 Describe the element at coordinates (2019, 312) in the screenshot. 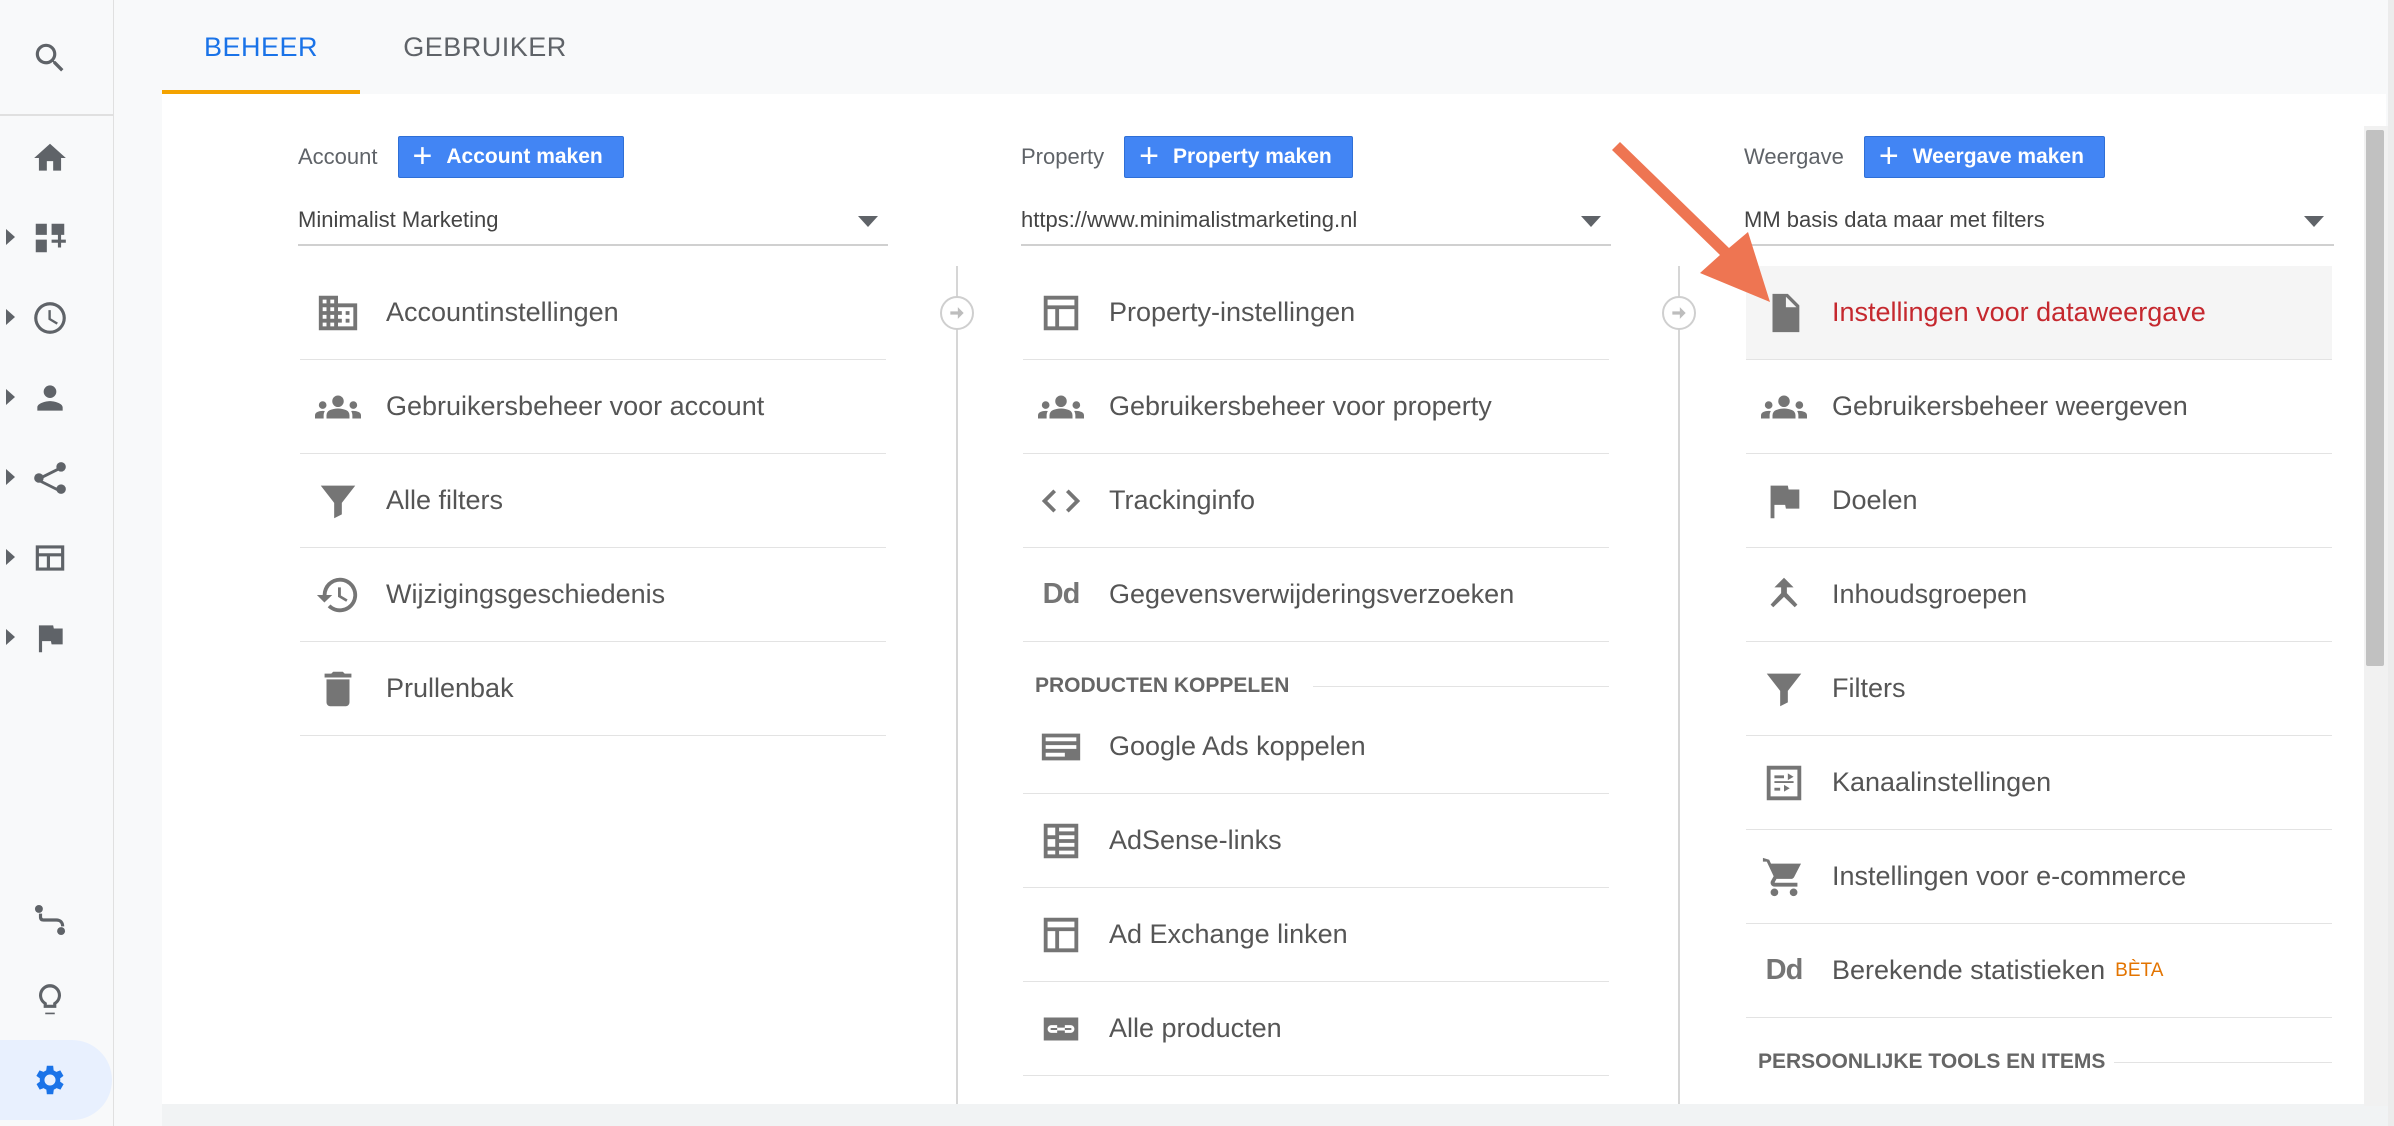

I see `item-label: Instellingen voor dataweergave` at that location.